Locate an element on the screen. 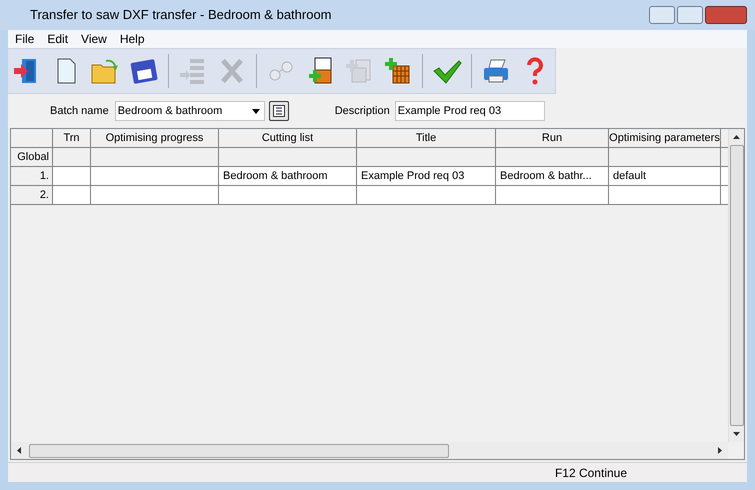 Image resolution: width=755 pixels, height=490 pixels. row-header: 1. is located at coordinates (32, 176).